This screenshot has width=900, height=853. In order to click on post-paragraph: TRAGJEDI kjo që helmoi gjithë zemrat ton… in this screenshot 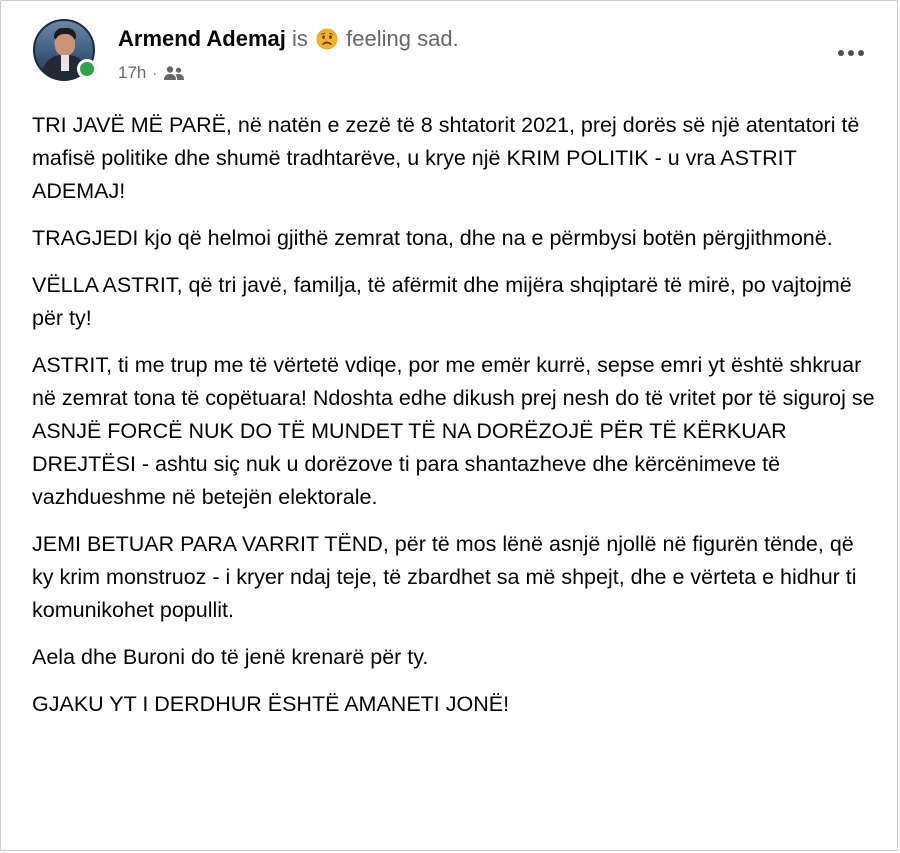, I will do `click(432, 238)`.